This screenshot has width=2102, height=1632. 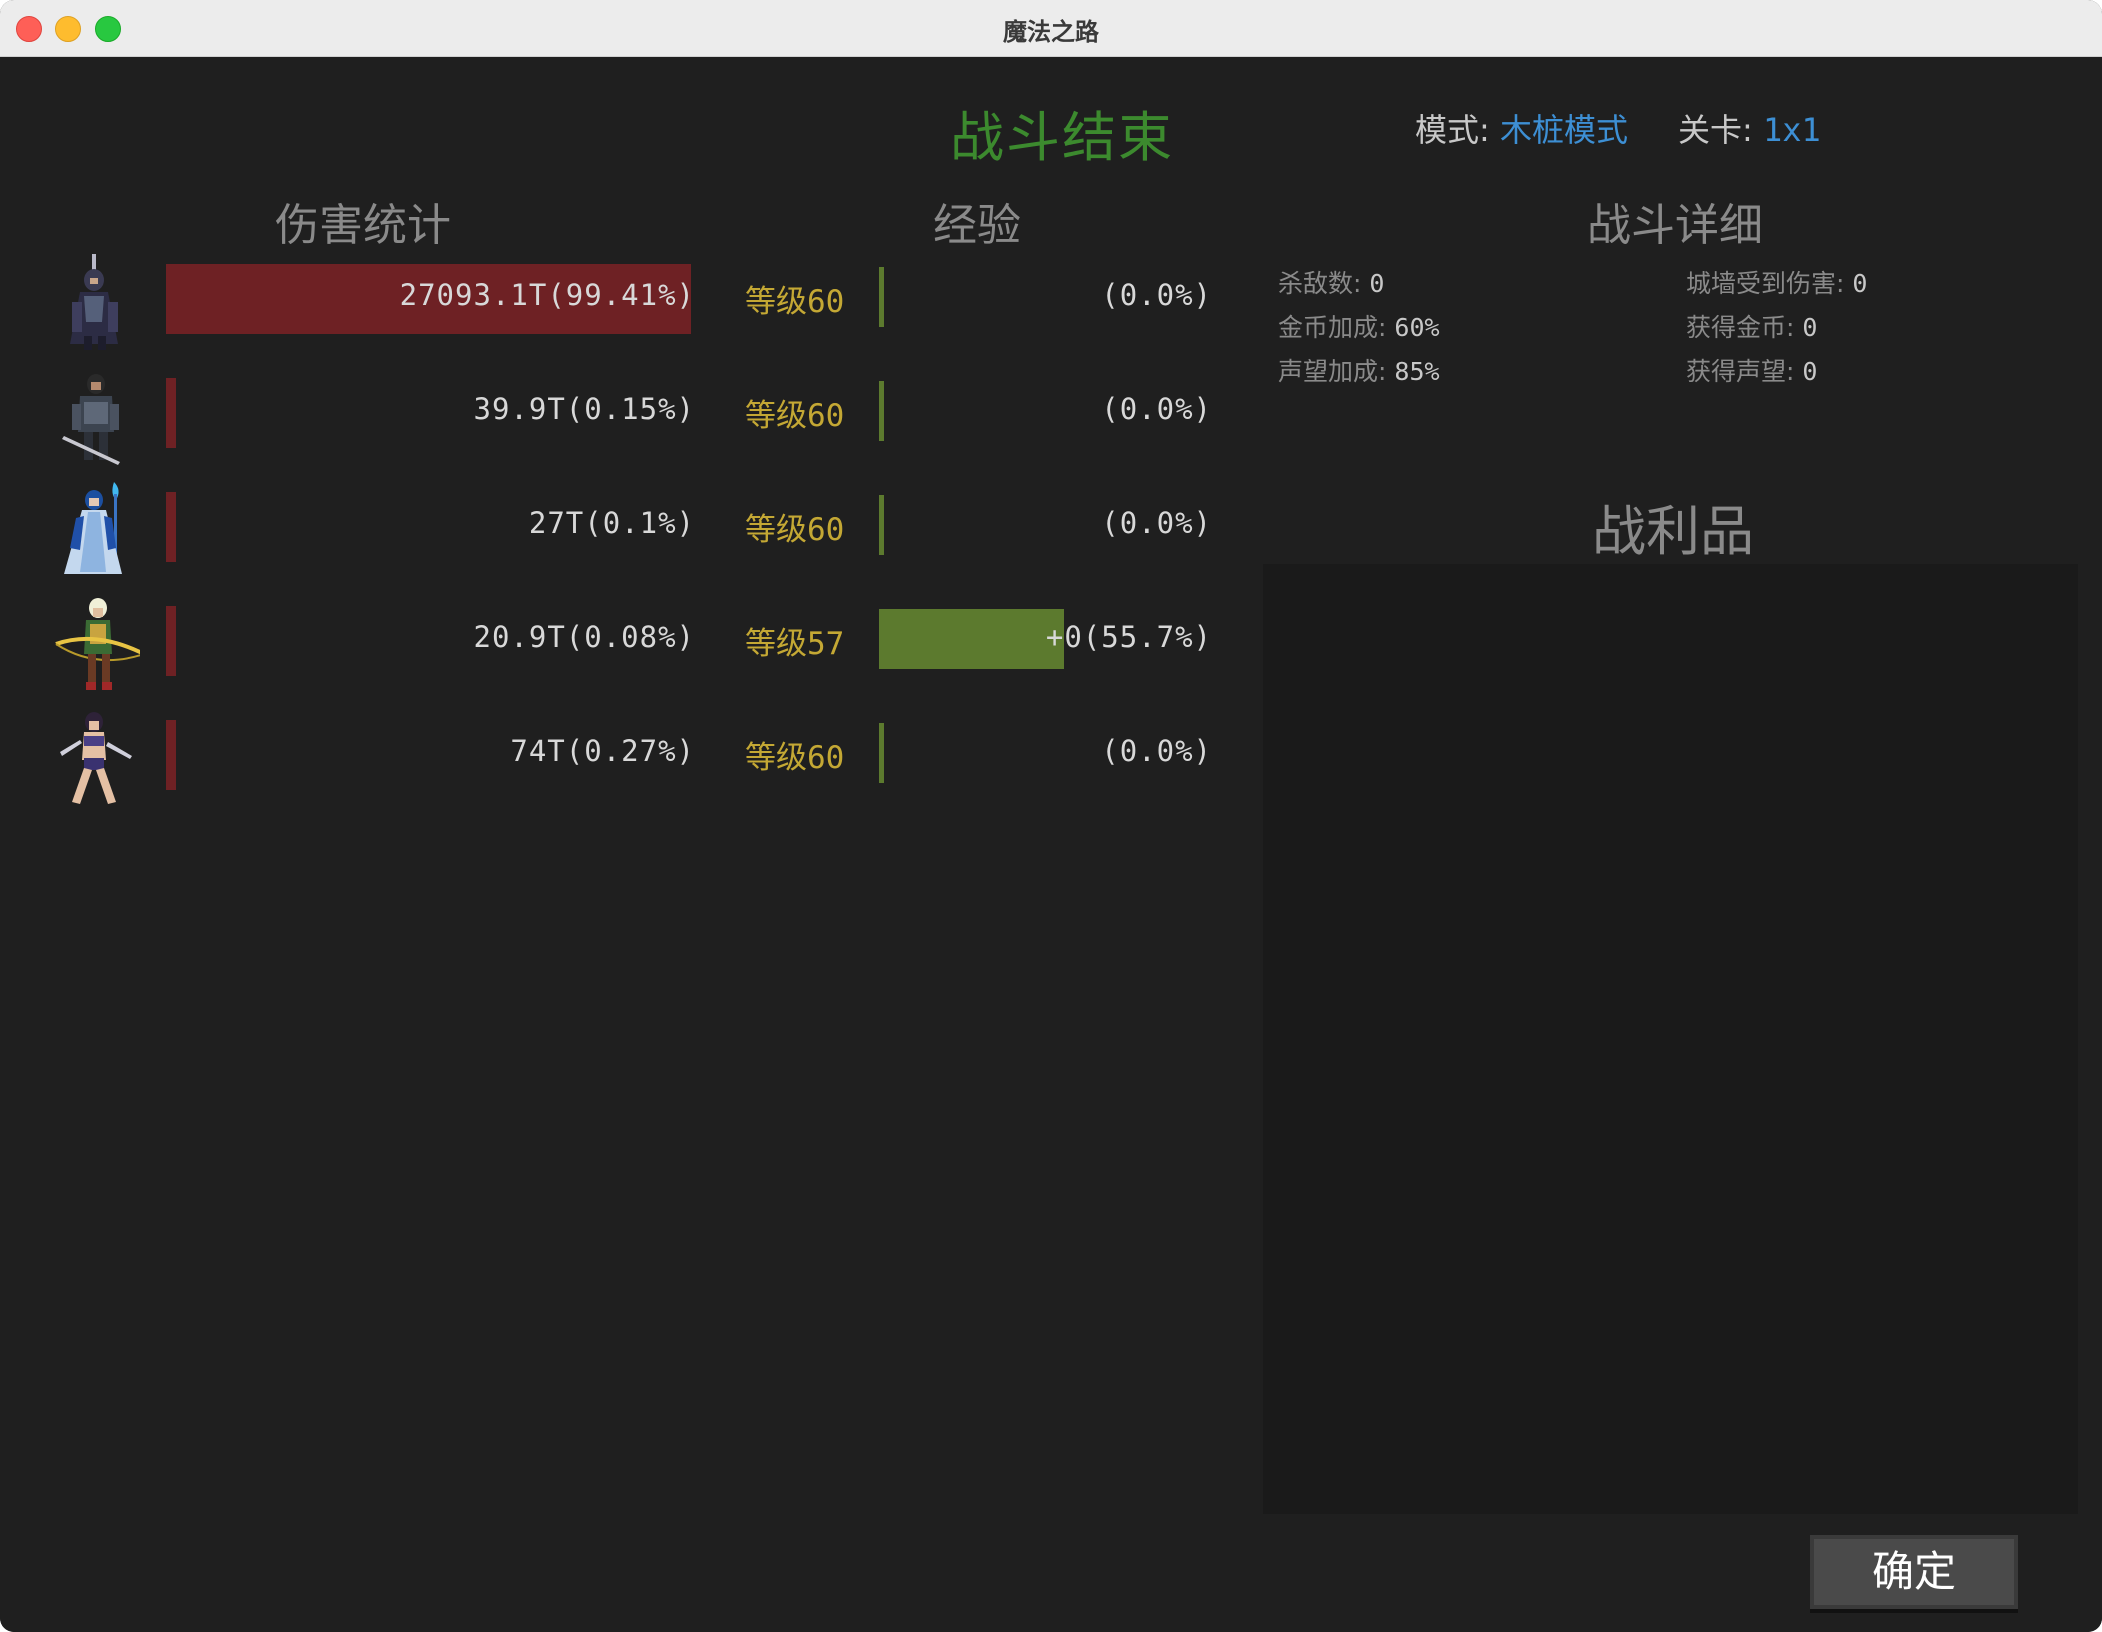 I want to click on fame-gained-stat: 获得声望: 0, so click(x=1751, y=370).